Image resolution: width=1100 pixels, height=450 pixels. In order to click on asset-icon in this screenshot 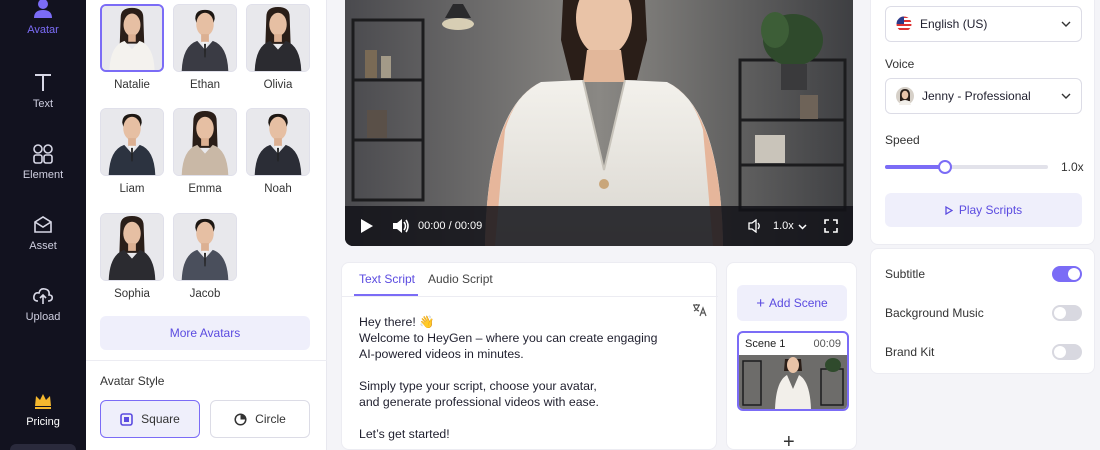, I will do `click(43, 224)`.